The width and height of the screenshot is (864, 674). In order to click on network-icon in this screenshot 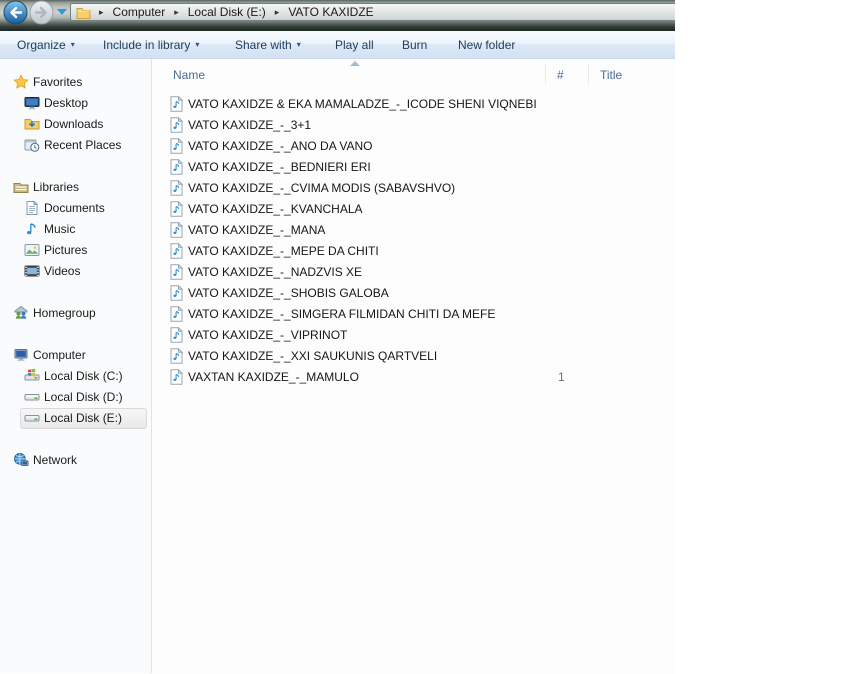, I will do `click(21, 460)`.